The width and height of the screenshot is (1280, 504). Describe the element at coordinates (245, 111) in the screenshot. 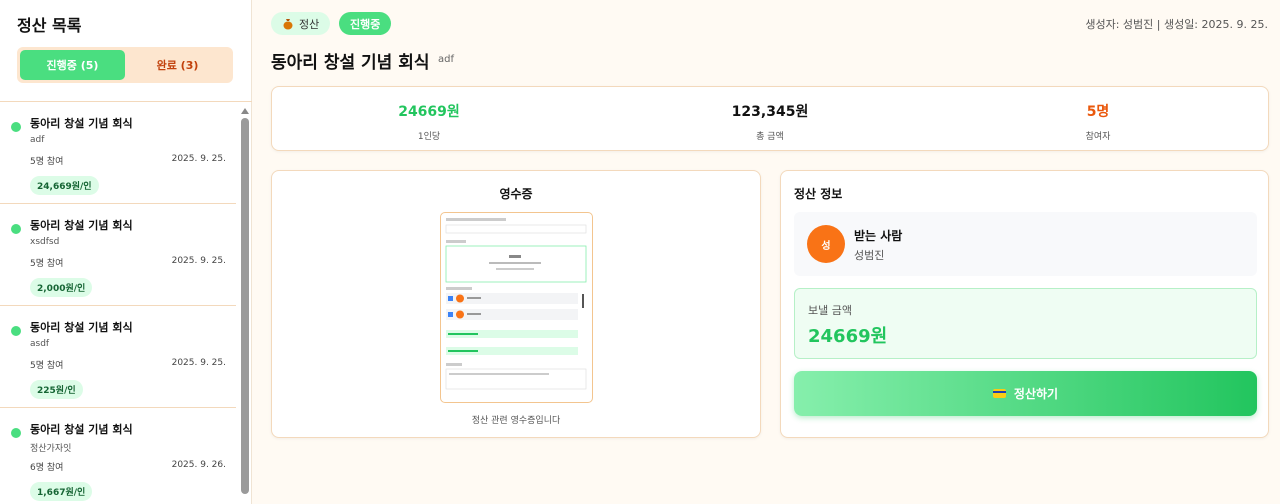

I see `scroll-up-arrow-icon` at that location.